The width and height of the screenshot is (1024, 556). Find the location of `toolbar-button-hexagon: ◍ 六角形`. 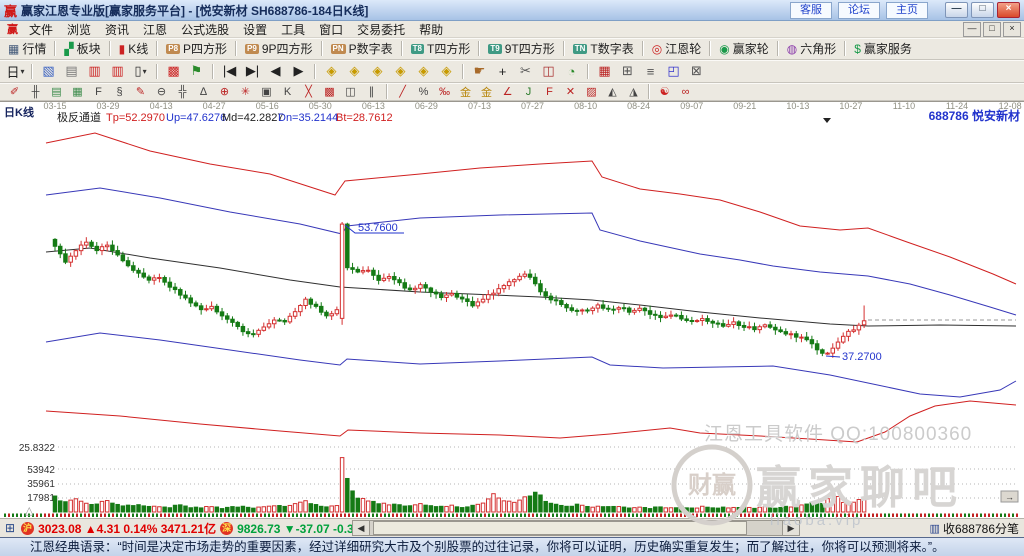

toolbar-button-hexagon: ◍ 六角形 is located at coordinates (812, 49).